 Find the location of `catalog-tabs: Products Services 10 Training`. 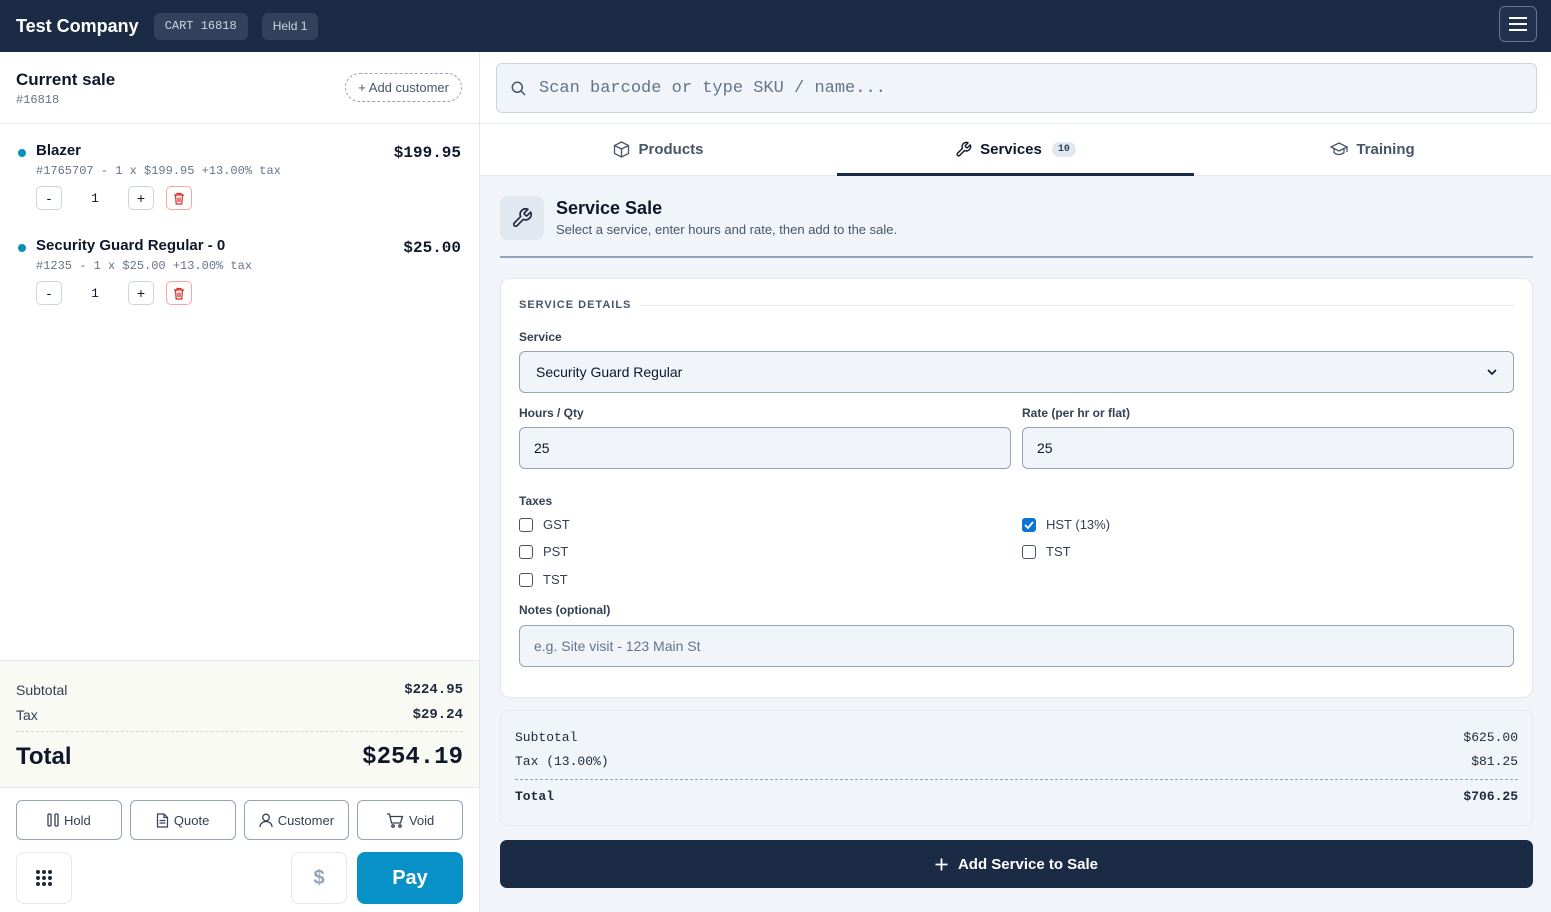

catalog-tabs: Products Services 10 Training is located at coordinates (1015, 150).